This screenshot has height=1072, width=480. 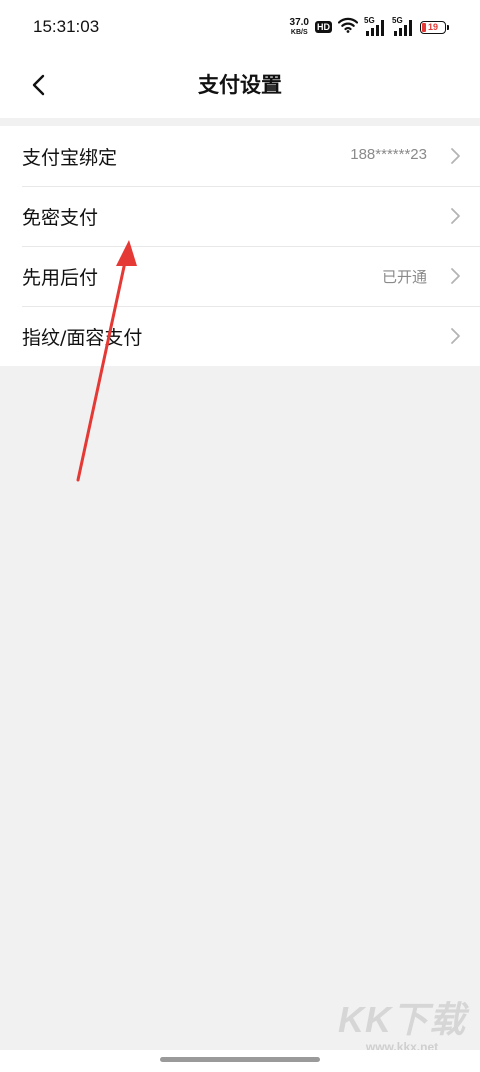 I want to click on network-speed-value: 37.0, so click(x=299, y=22).